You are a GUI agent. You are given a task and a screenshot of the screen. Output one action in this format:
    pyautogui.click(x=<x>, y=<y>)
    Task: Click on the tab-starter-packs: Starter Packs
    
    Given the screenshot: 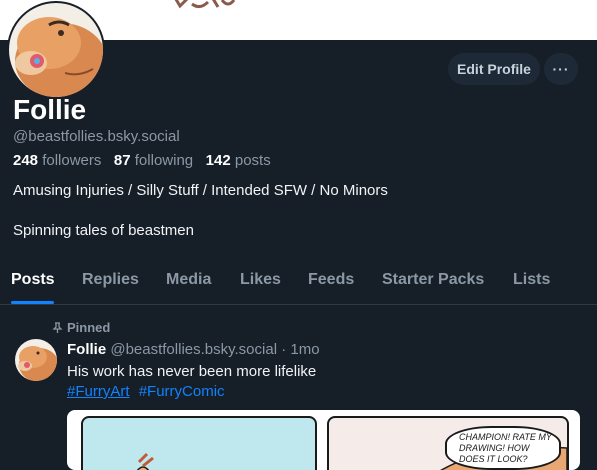 What is the action you would take?
    pyautogui.click(x=433, y=280)
    